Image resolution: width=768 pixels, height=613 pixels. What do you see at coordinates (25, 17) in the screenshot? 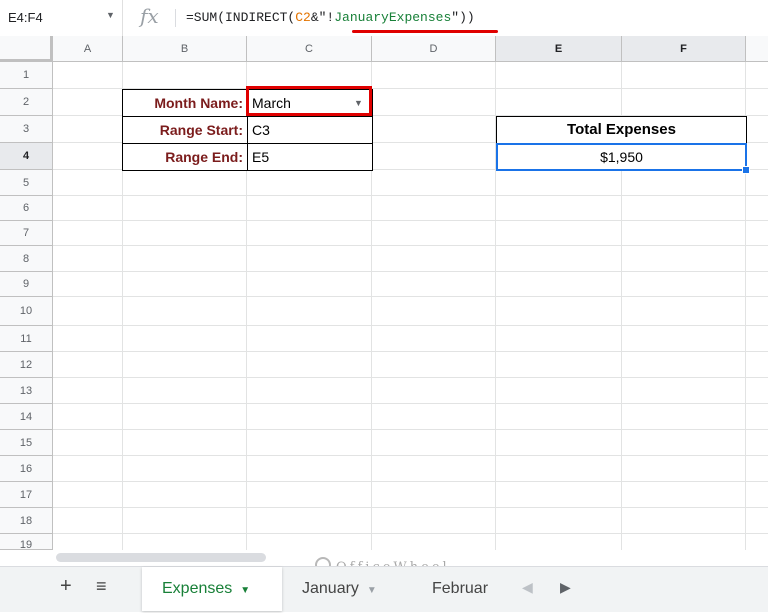
I see `name-box-value: E4:F4` at bounding box center [25, 17].